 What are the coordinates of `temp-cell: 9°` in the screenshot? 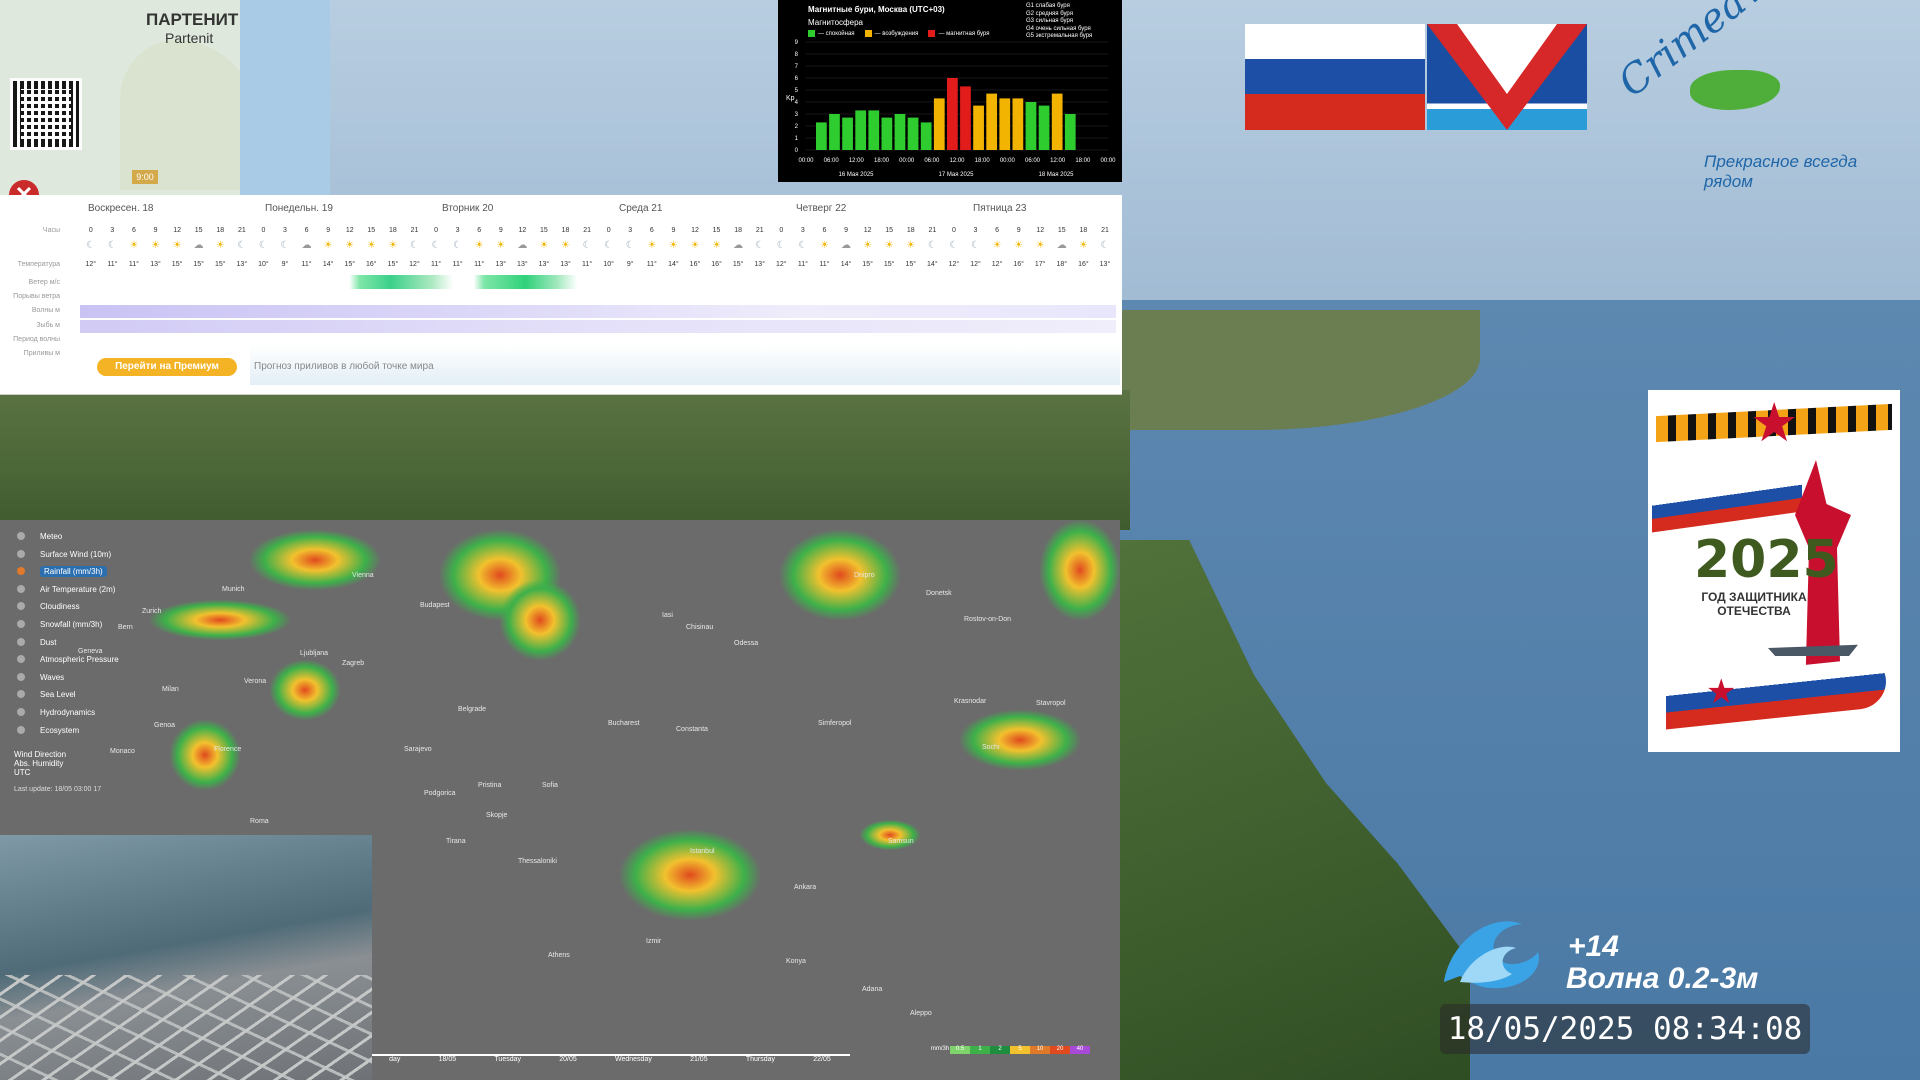 It's located at (285, 264).